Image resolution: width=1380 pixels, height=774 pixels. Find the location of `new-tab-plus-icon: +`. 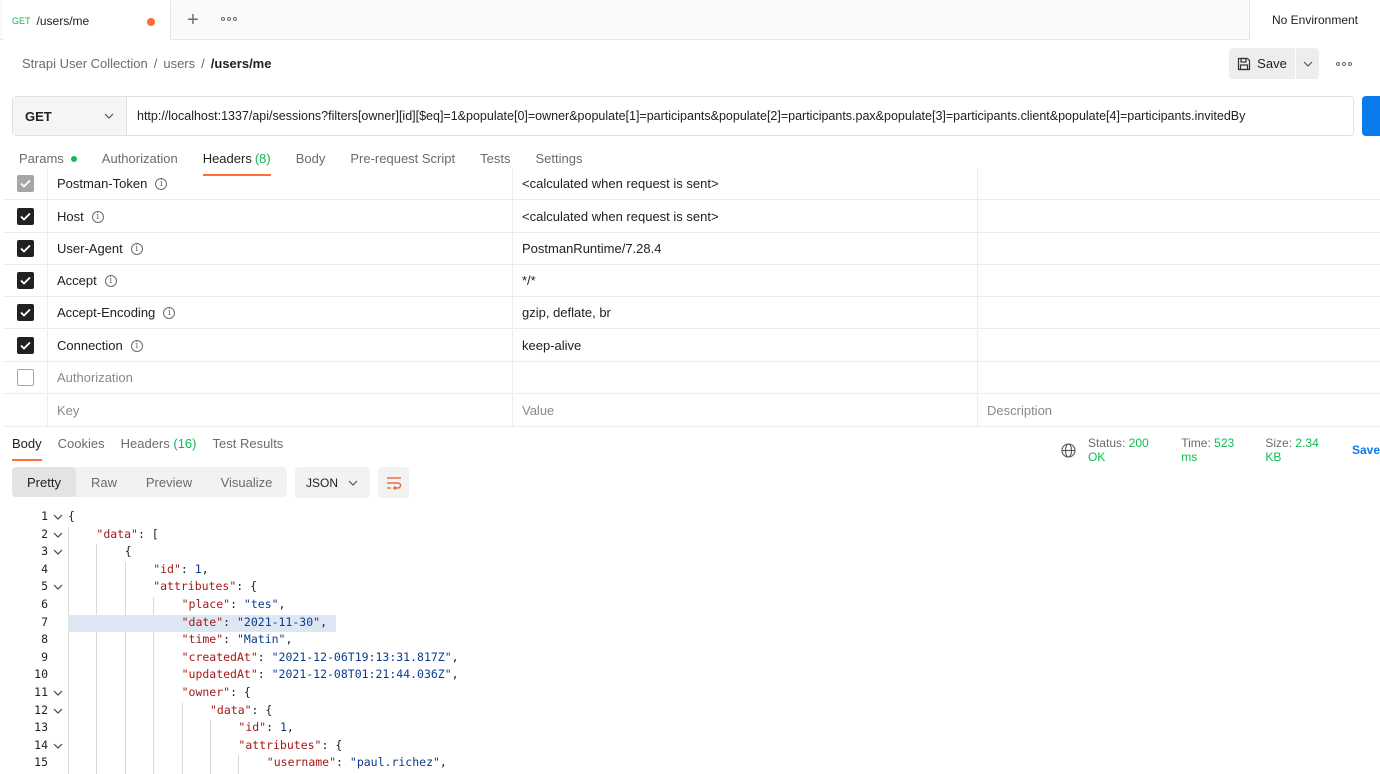

new-tab-plus-icon: + is located at coordinates (193, 20).